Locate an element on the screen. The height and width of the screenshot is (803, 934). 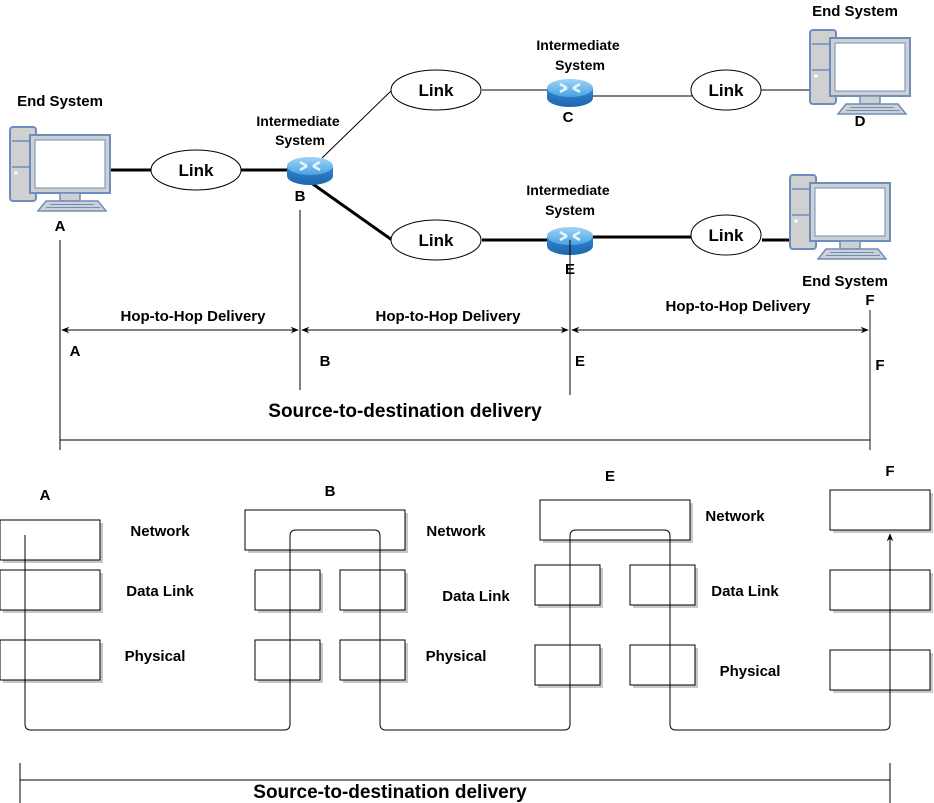
stack-label-e: E is located at coordinates (610, 476).